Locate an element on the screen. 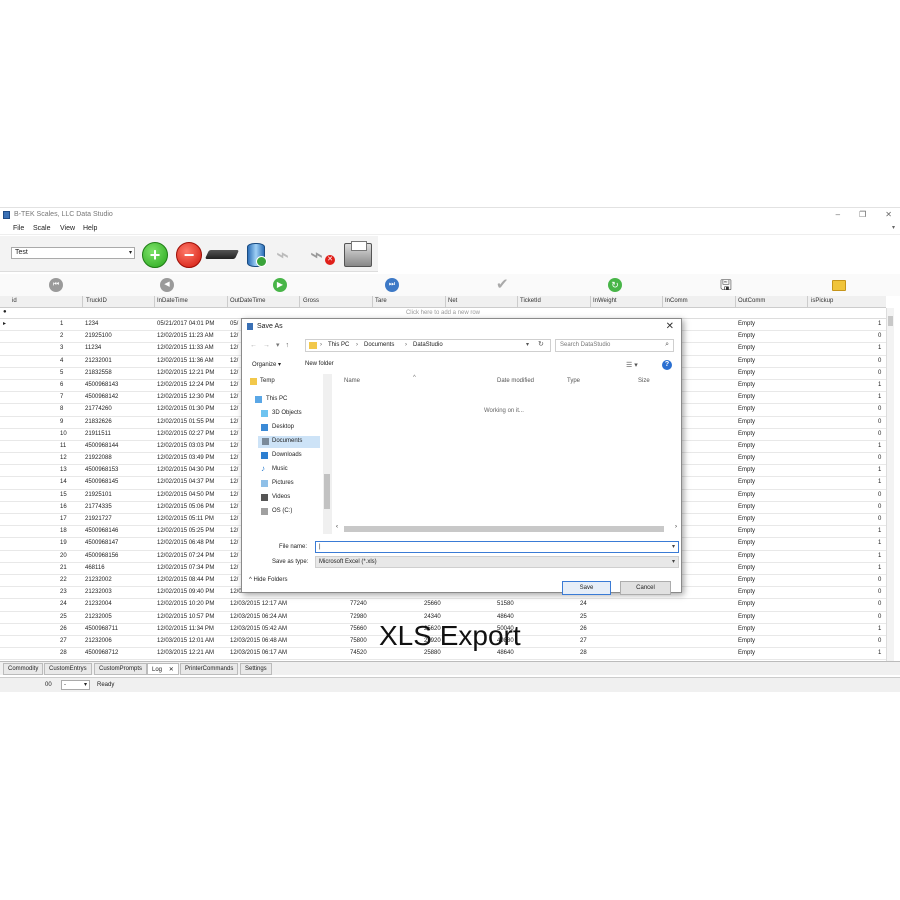 The image size is (900, 900). column-header-gross: Gross is located at coordinates (311, 301).